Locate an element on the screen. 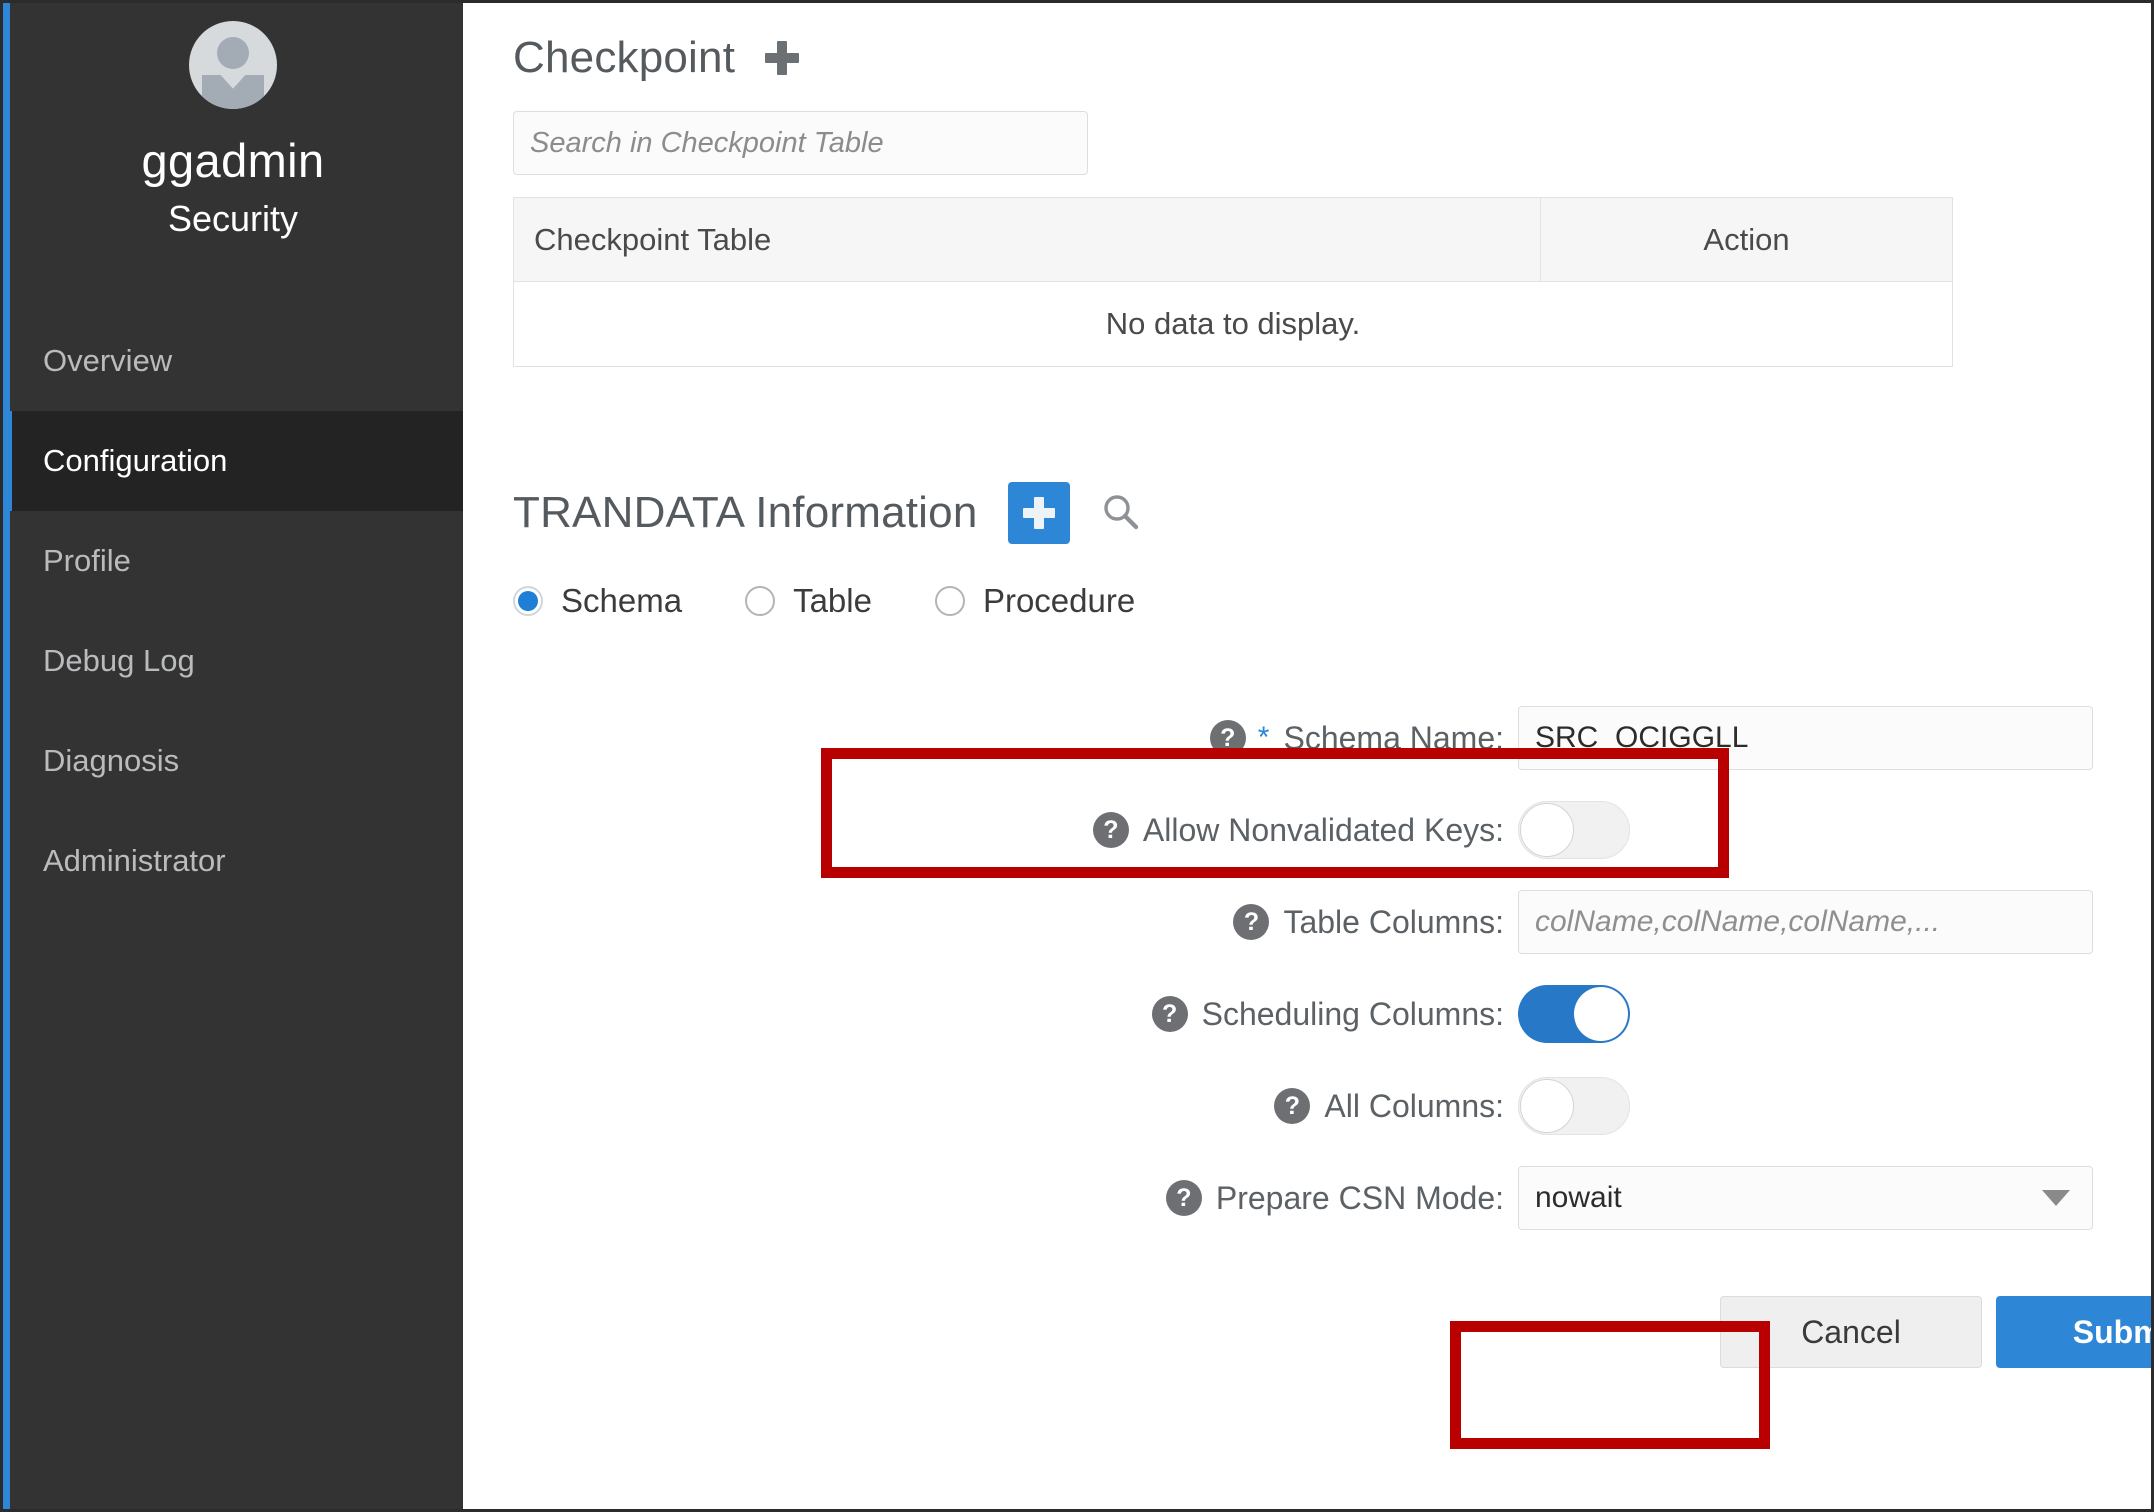 This screenshot has width=2154, height=1512. radio-option-procedure: Procedure is located at coordinates (1035, 601).